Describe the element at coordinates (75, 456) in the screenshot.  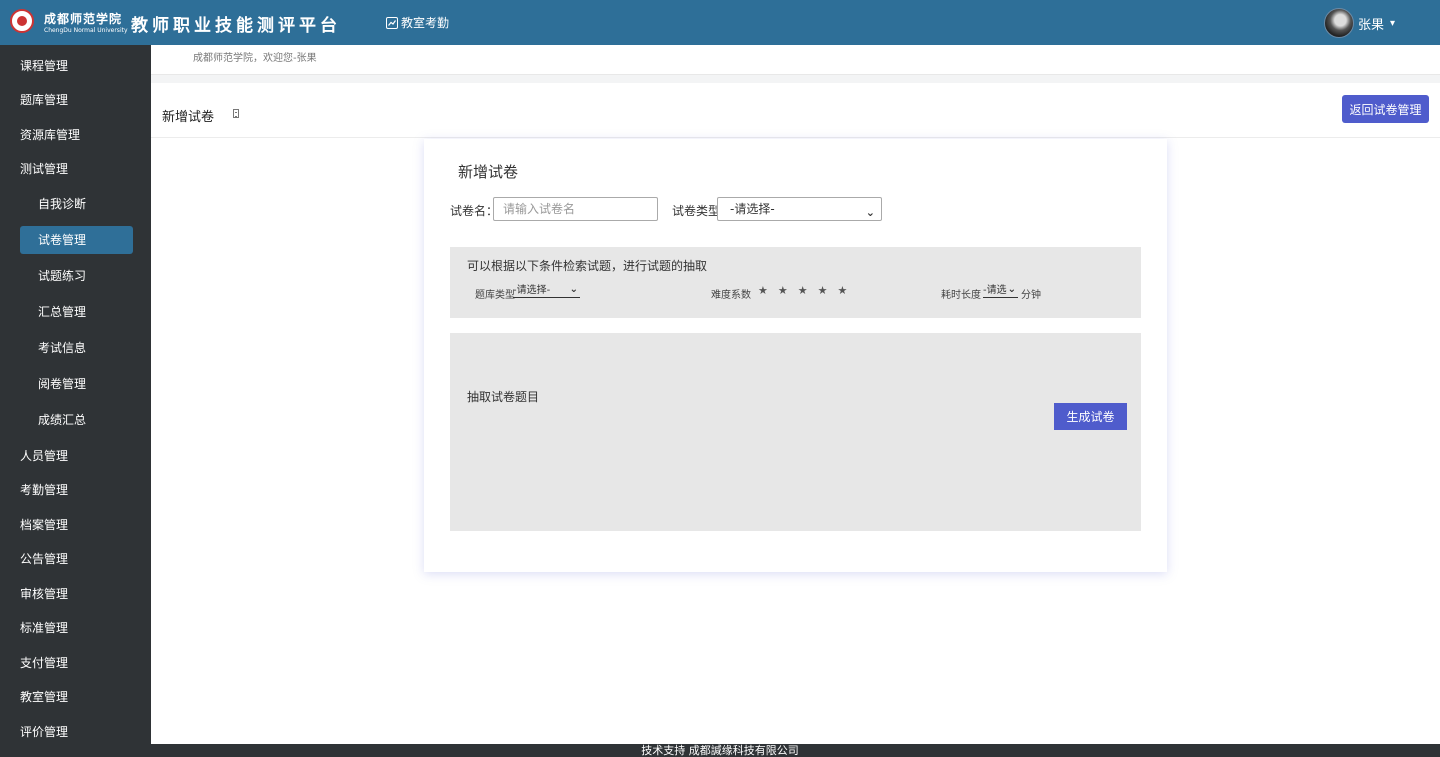
I see `sidebar-item-people: 人员管理` at that location.